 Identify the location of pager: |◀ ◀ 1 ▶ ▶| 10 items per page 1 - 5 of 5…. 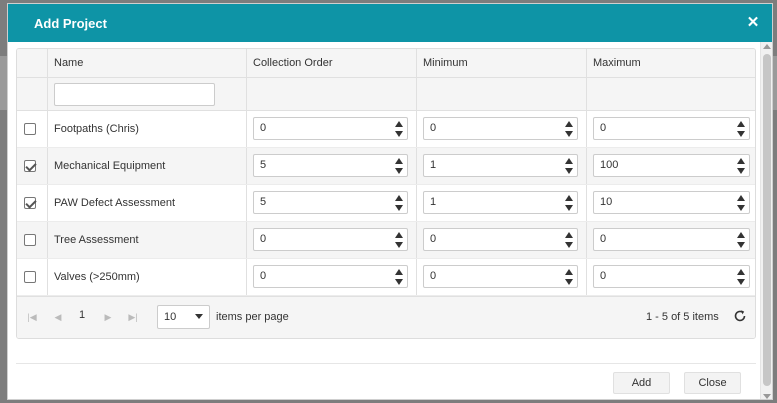
(386, 317).